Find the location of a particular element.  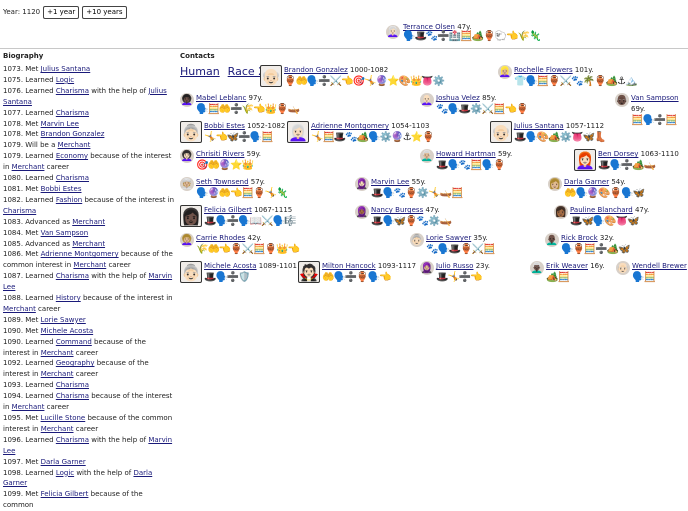

contact-name-link: Felicia Gilbert is located at coordinates (228, 210).